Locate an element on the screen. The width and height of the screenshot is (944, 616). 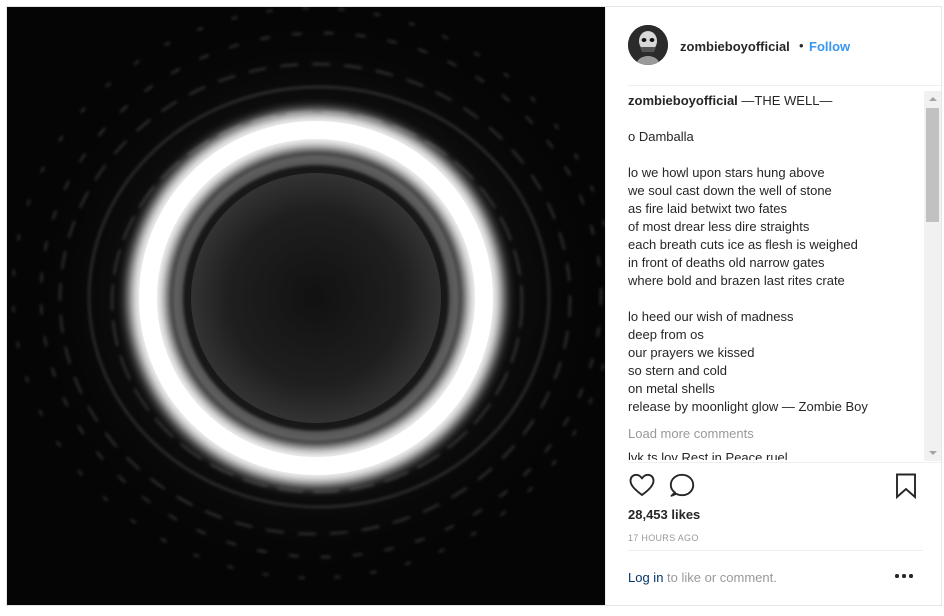
caption-line: of most drear less dire straights is located at coordinates (719, 226).